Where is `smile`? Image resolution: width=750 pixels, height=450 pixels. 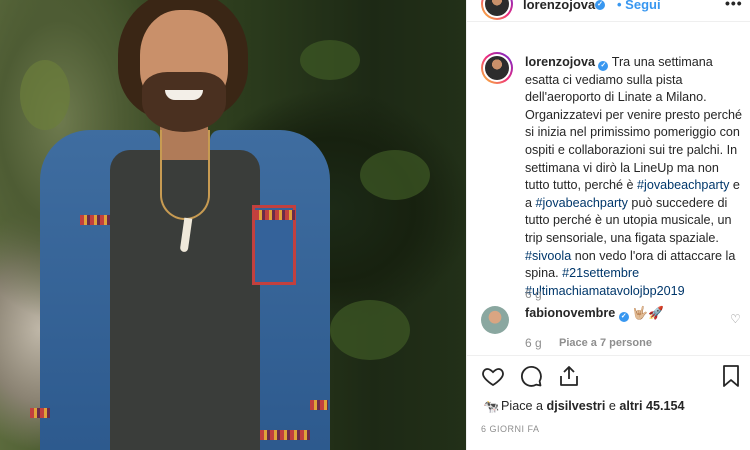 smile is located at coordinates (184, 95).